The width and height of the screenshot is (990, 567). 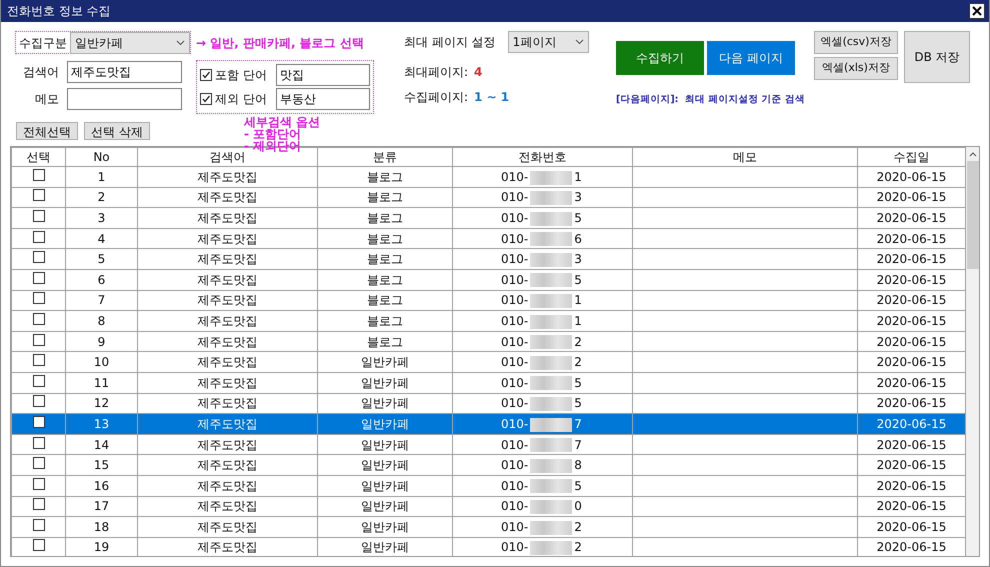 I want to click on table-row: 11 제주도맛집 일반카페 010- 5 2020-06-15, so click(x=489, y=383).